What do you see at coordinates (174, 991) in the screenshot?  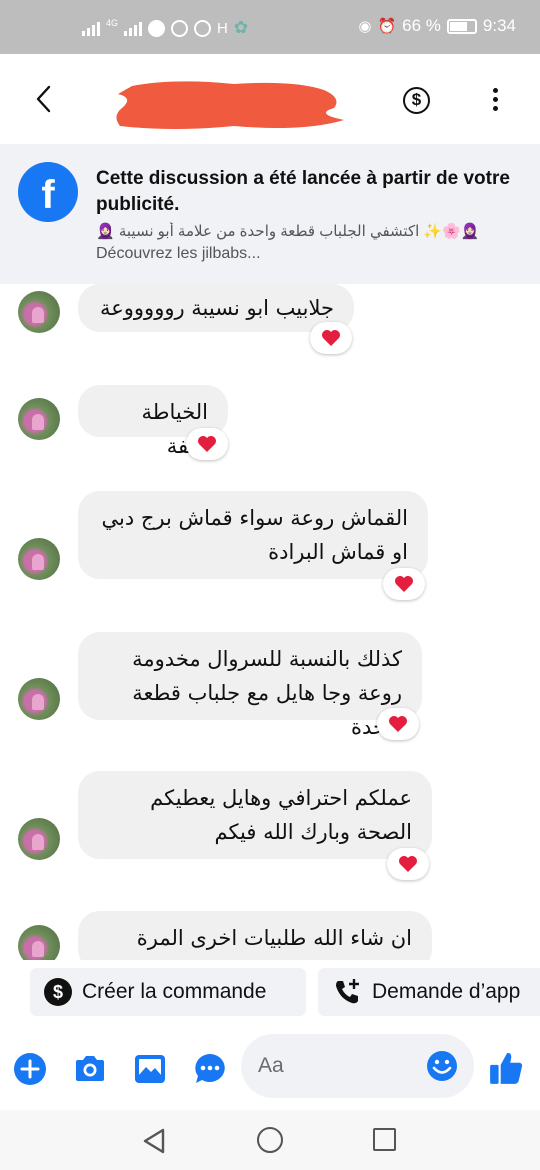 I see `quick-reply-label: Créer la commande` at bounding box center [174, 991].